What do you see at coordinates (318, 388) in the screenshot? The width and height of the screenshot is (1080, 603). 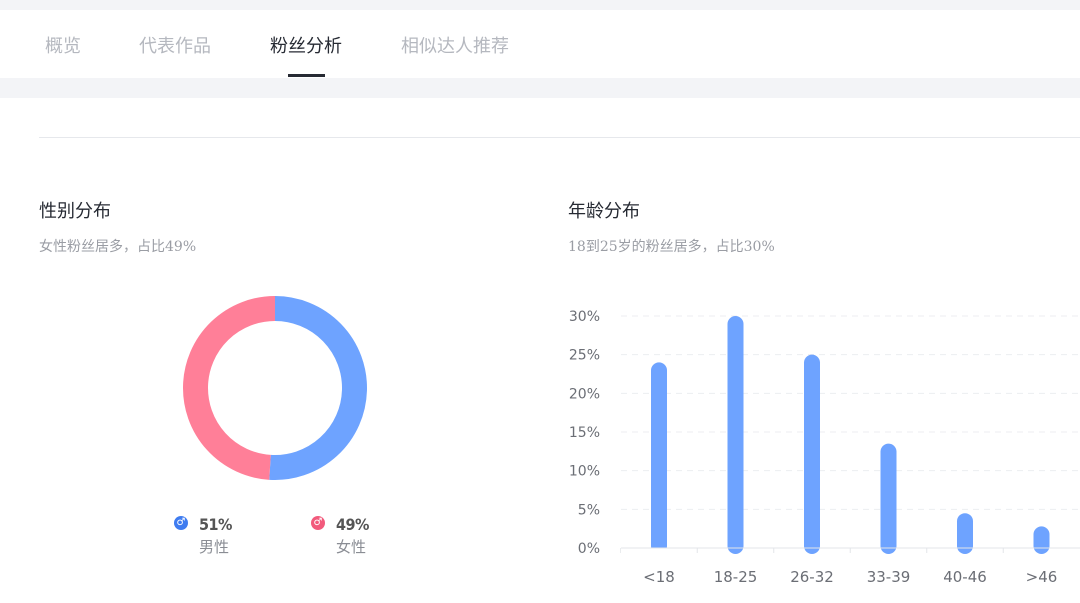 I see `male-slice` at bounding box center [318, 388].